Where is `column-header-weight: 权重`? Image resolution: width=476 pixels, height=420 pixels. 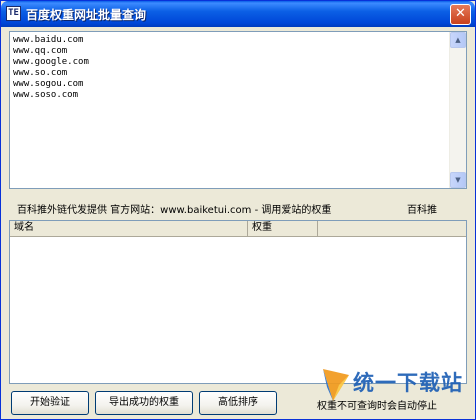 column-header-weight: 权重 is located at coordinates (283, 228).